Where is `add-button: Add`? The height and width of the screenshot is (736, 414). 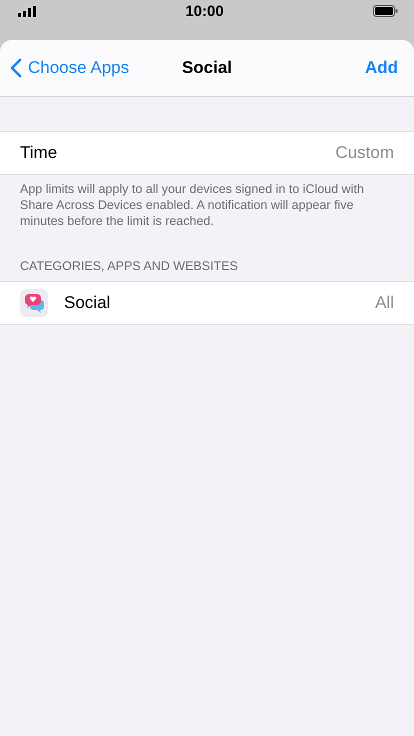 add-button: Add is located at coordinates (381, 68).